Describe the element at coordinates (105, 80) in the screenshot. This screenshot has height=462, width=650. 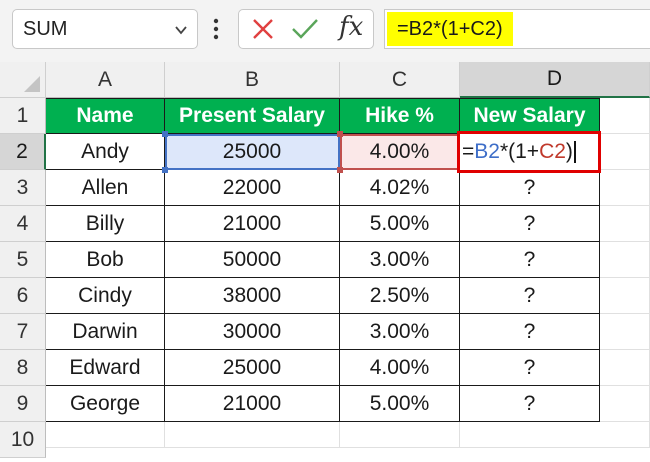
I see `column-header-a: A` at that location.